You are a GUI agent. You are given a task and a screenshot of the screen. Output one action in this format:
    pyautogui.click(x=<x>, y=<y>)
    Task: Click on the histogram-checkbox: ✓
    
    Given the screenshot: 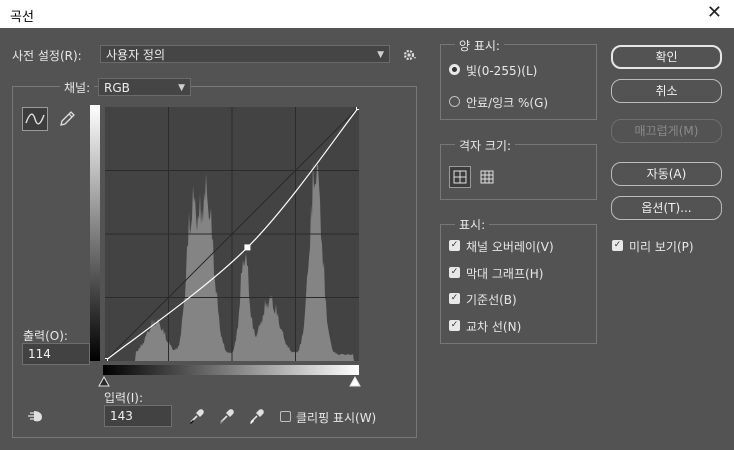 What is the action you would take?
    pyautogui.click(x=454, y=272)
    